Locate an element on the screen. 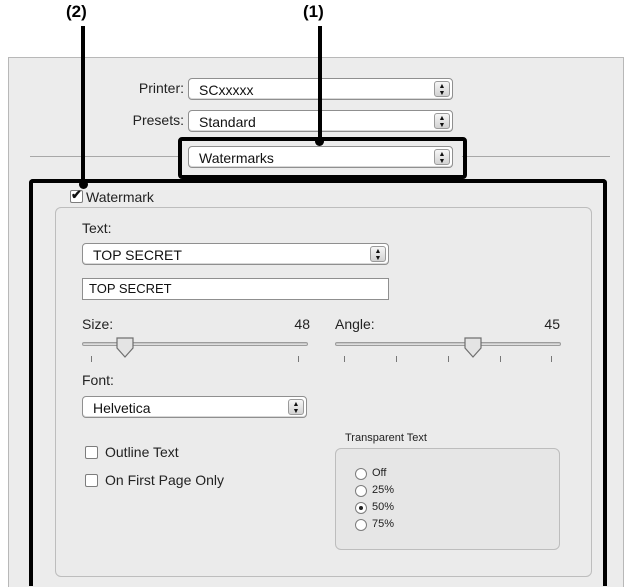 Image resolution: width=626 pixels, height=587 pixels. font-popup: Helvetica ▲ ▼ is located at coordinates (194, 407).